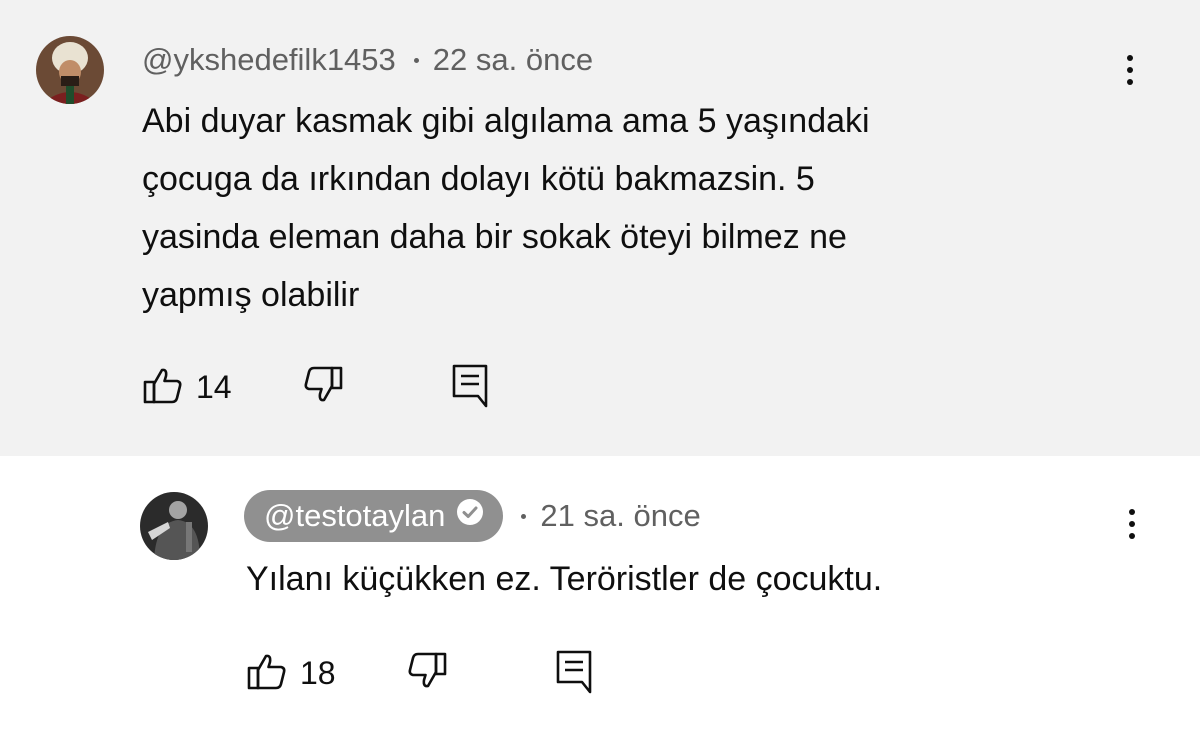 This screenshot has height=749, width=1200. I want to click on like-button: 14, so click(187, 387).